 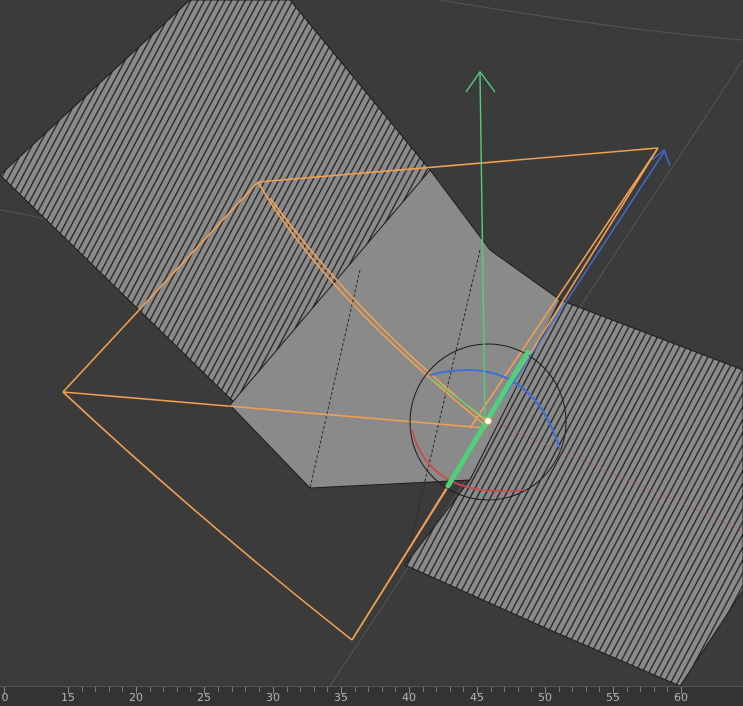 I want to click on timeline-label-0: 0, so click(x=5, y=697).